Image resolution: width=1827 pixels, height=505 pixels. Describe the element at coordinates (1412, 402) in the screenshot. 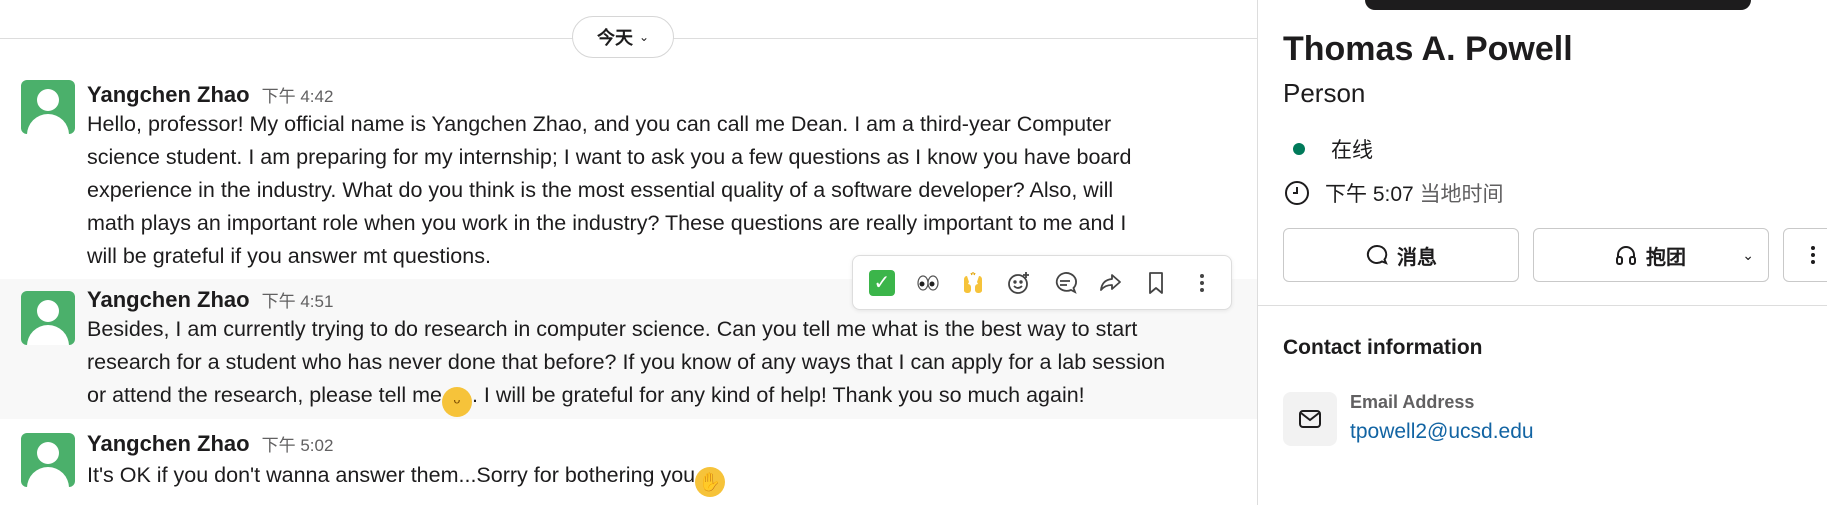

I see `email-label: Email Address` at that location.